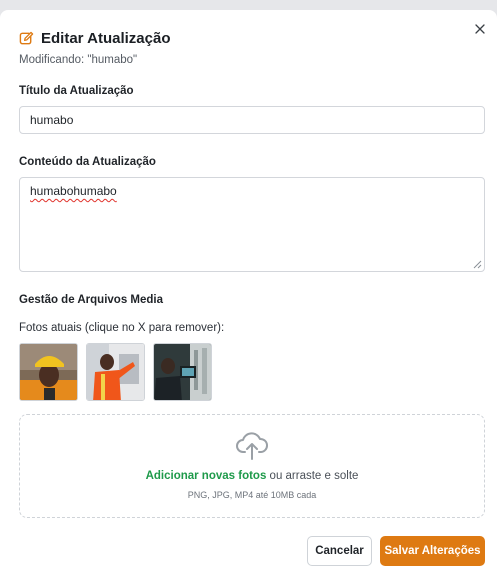 Image resolution: width=497 pixels, height=579 pixels. What do you see at coordinates (78, 60) in the screenshot?
I see `modal-subtitle: Modificando: "humabo"` at bounding box center [78, 60].